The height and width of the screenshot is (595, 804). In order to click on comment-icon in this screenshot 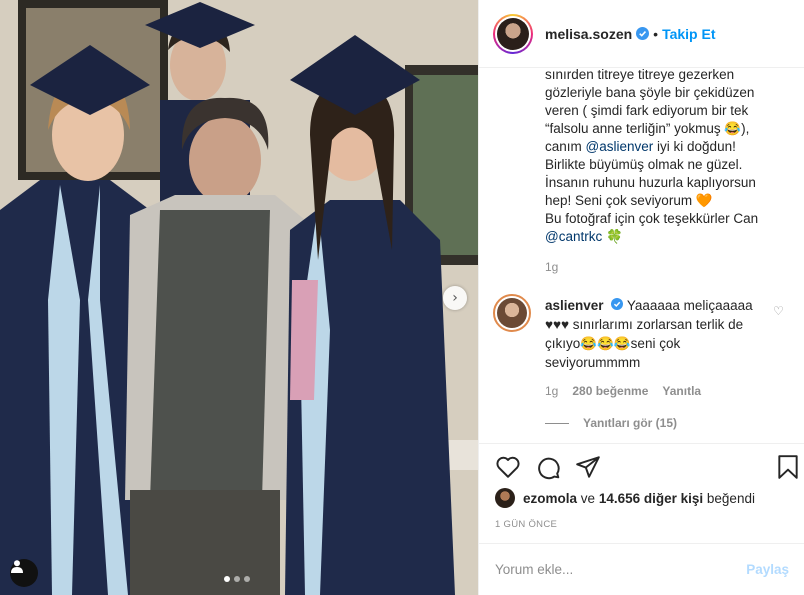, I will do `click(548, 467)`.